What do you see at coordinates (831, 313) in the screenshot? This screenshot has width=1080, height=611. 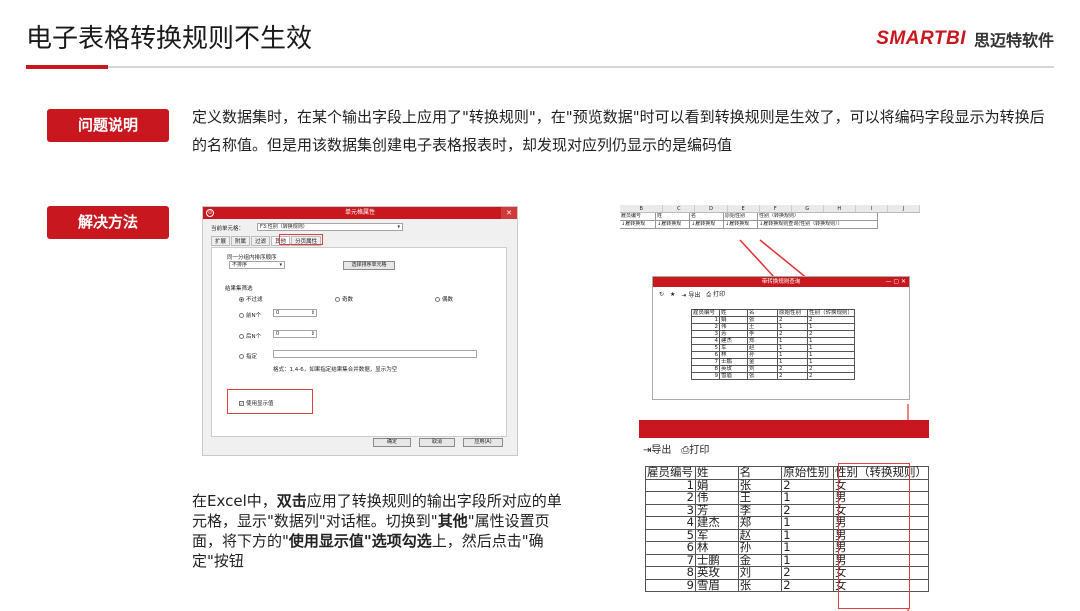 I see `header-cell: 性别（转换规则）` at bounding box center [831, 313].